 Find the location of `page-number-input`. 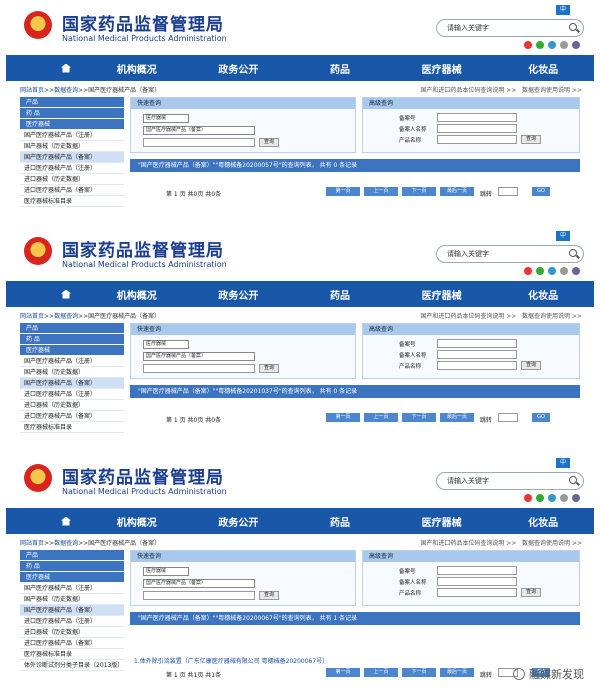

page-number-input is located at coordinates (508, 191).